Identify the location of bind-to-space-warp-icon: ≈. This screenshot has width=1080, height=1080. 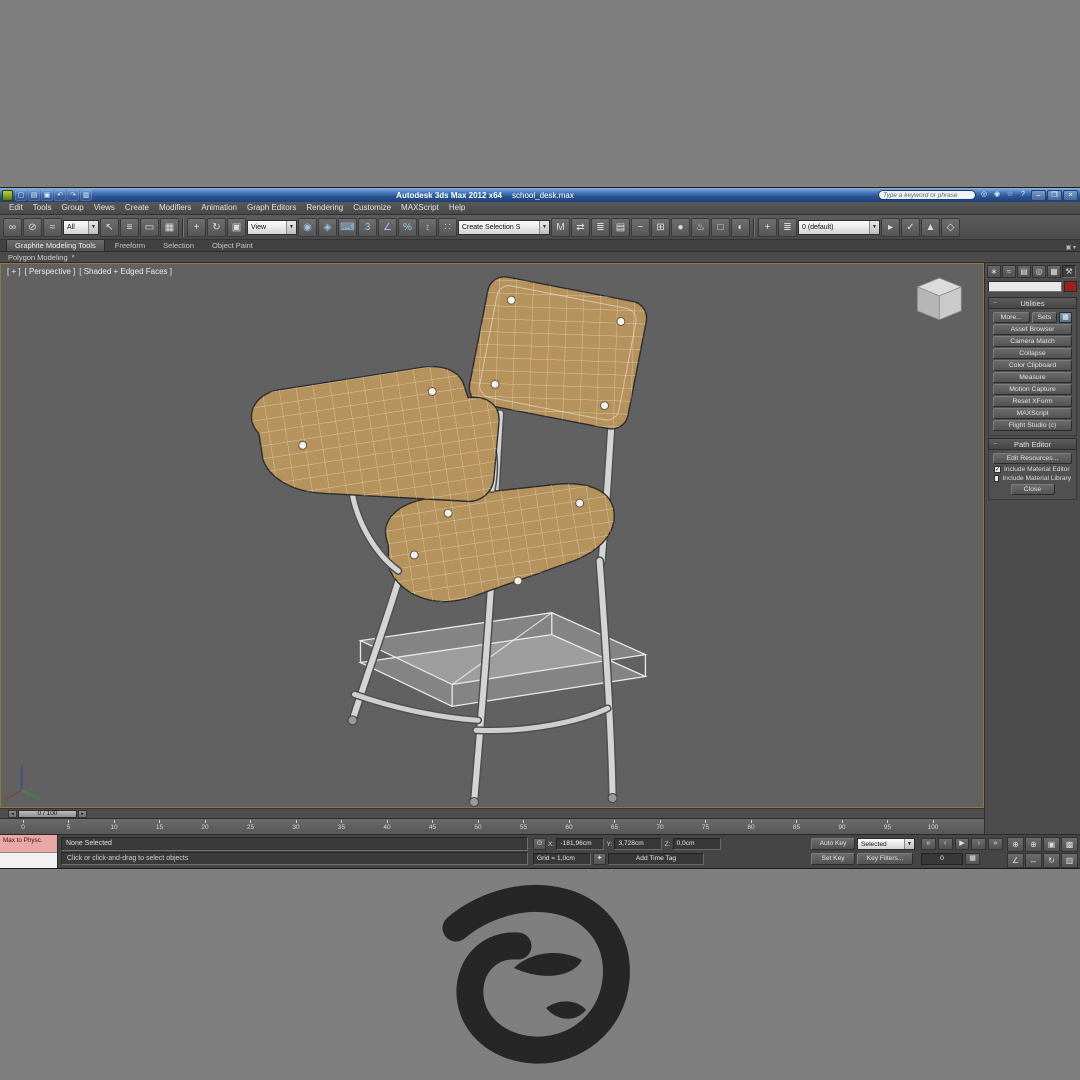
(52, 227).